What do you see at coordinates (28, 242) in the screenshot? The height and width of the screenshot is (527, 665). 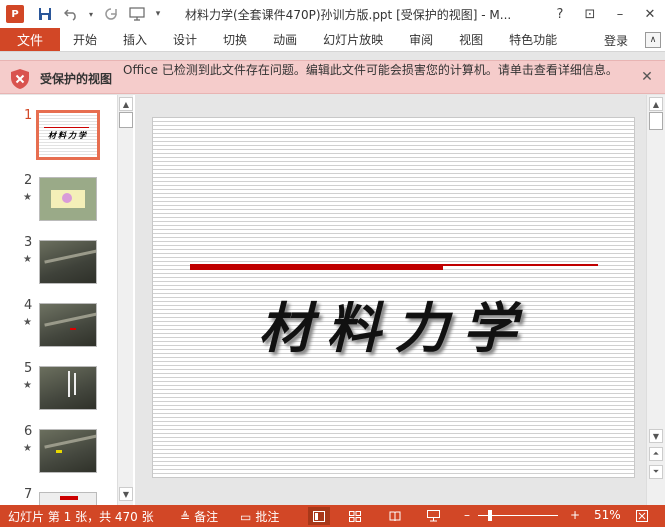 I see `thumb-number: 3` at bounding box center [28, 242].